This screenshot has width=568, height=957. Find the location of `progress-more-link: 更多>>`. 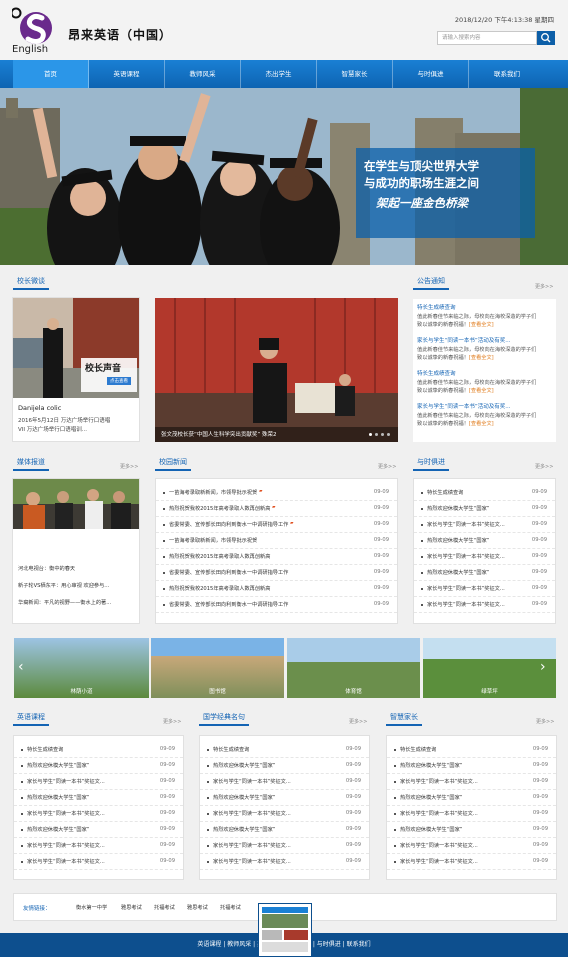

progress-more-link: 更多>> is located at coordinates (544, 466).